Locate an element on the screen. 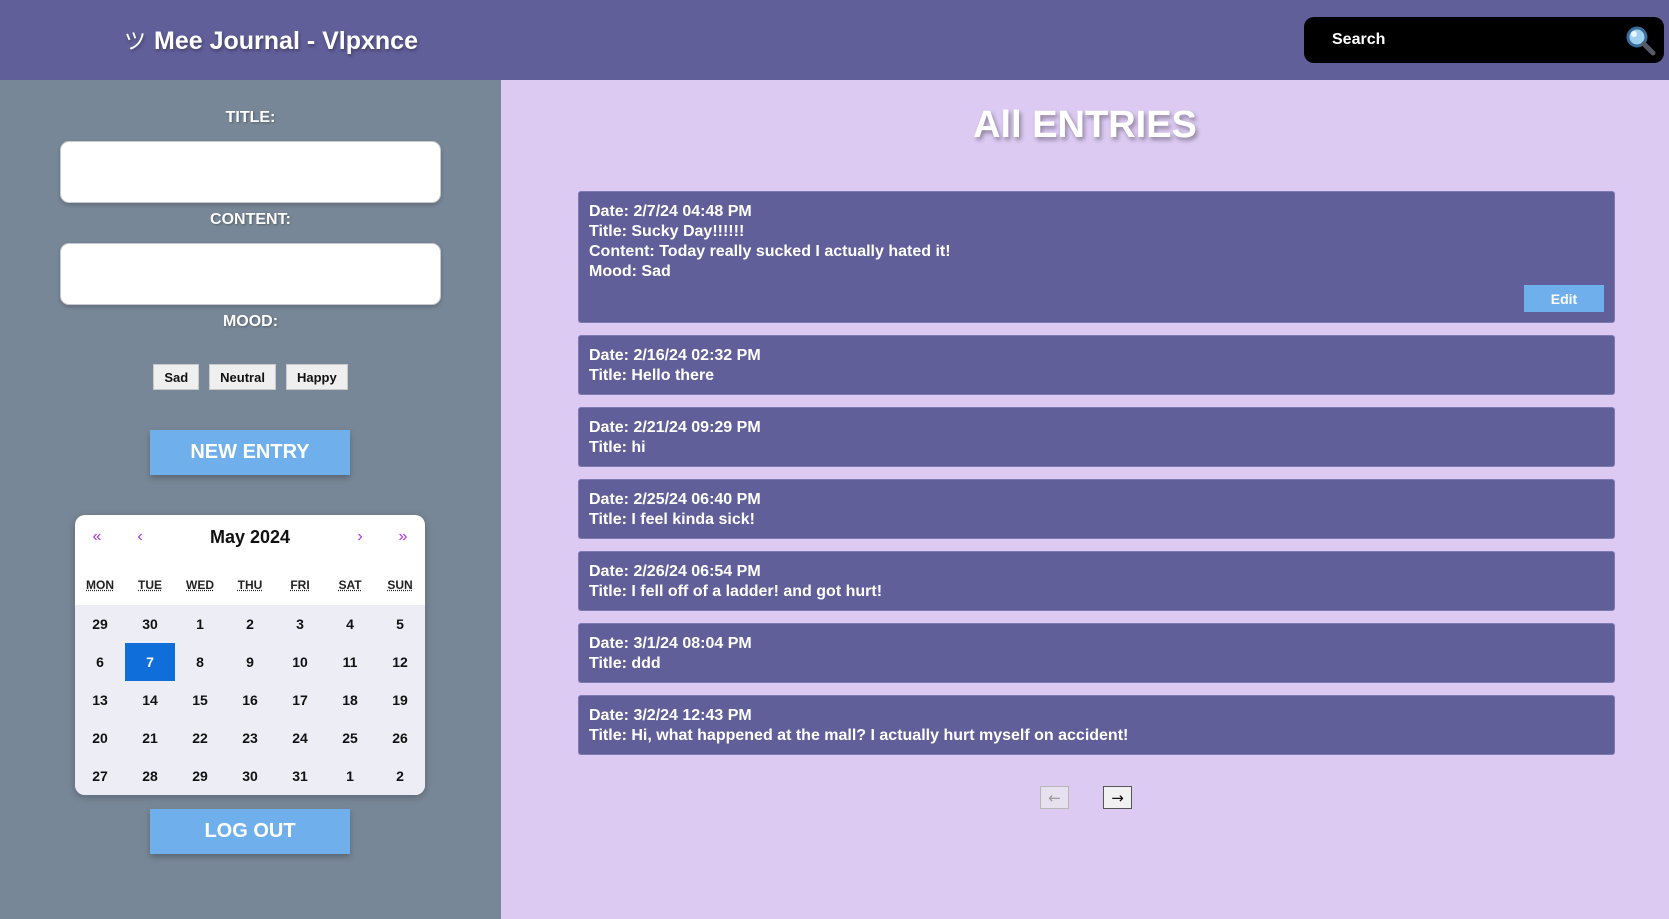 This screenshot has height=919, width=1669. entry-date: Date: 3/1/24 08:04 PM is located at coordinates (670, 643).